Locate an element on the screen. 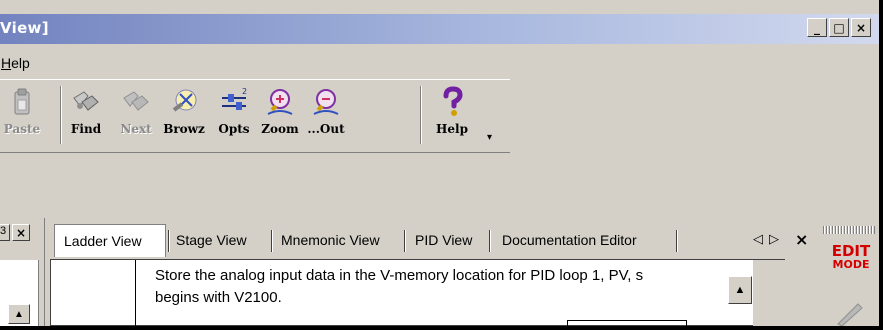 The width and height of the screenshot is (883, 330). find-button: Find is located at coordinates (86, 116).